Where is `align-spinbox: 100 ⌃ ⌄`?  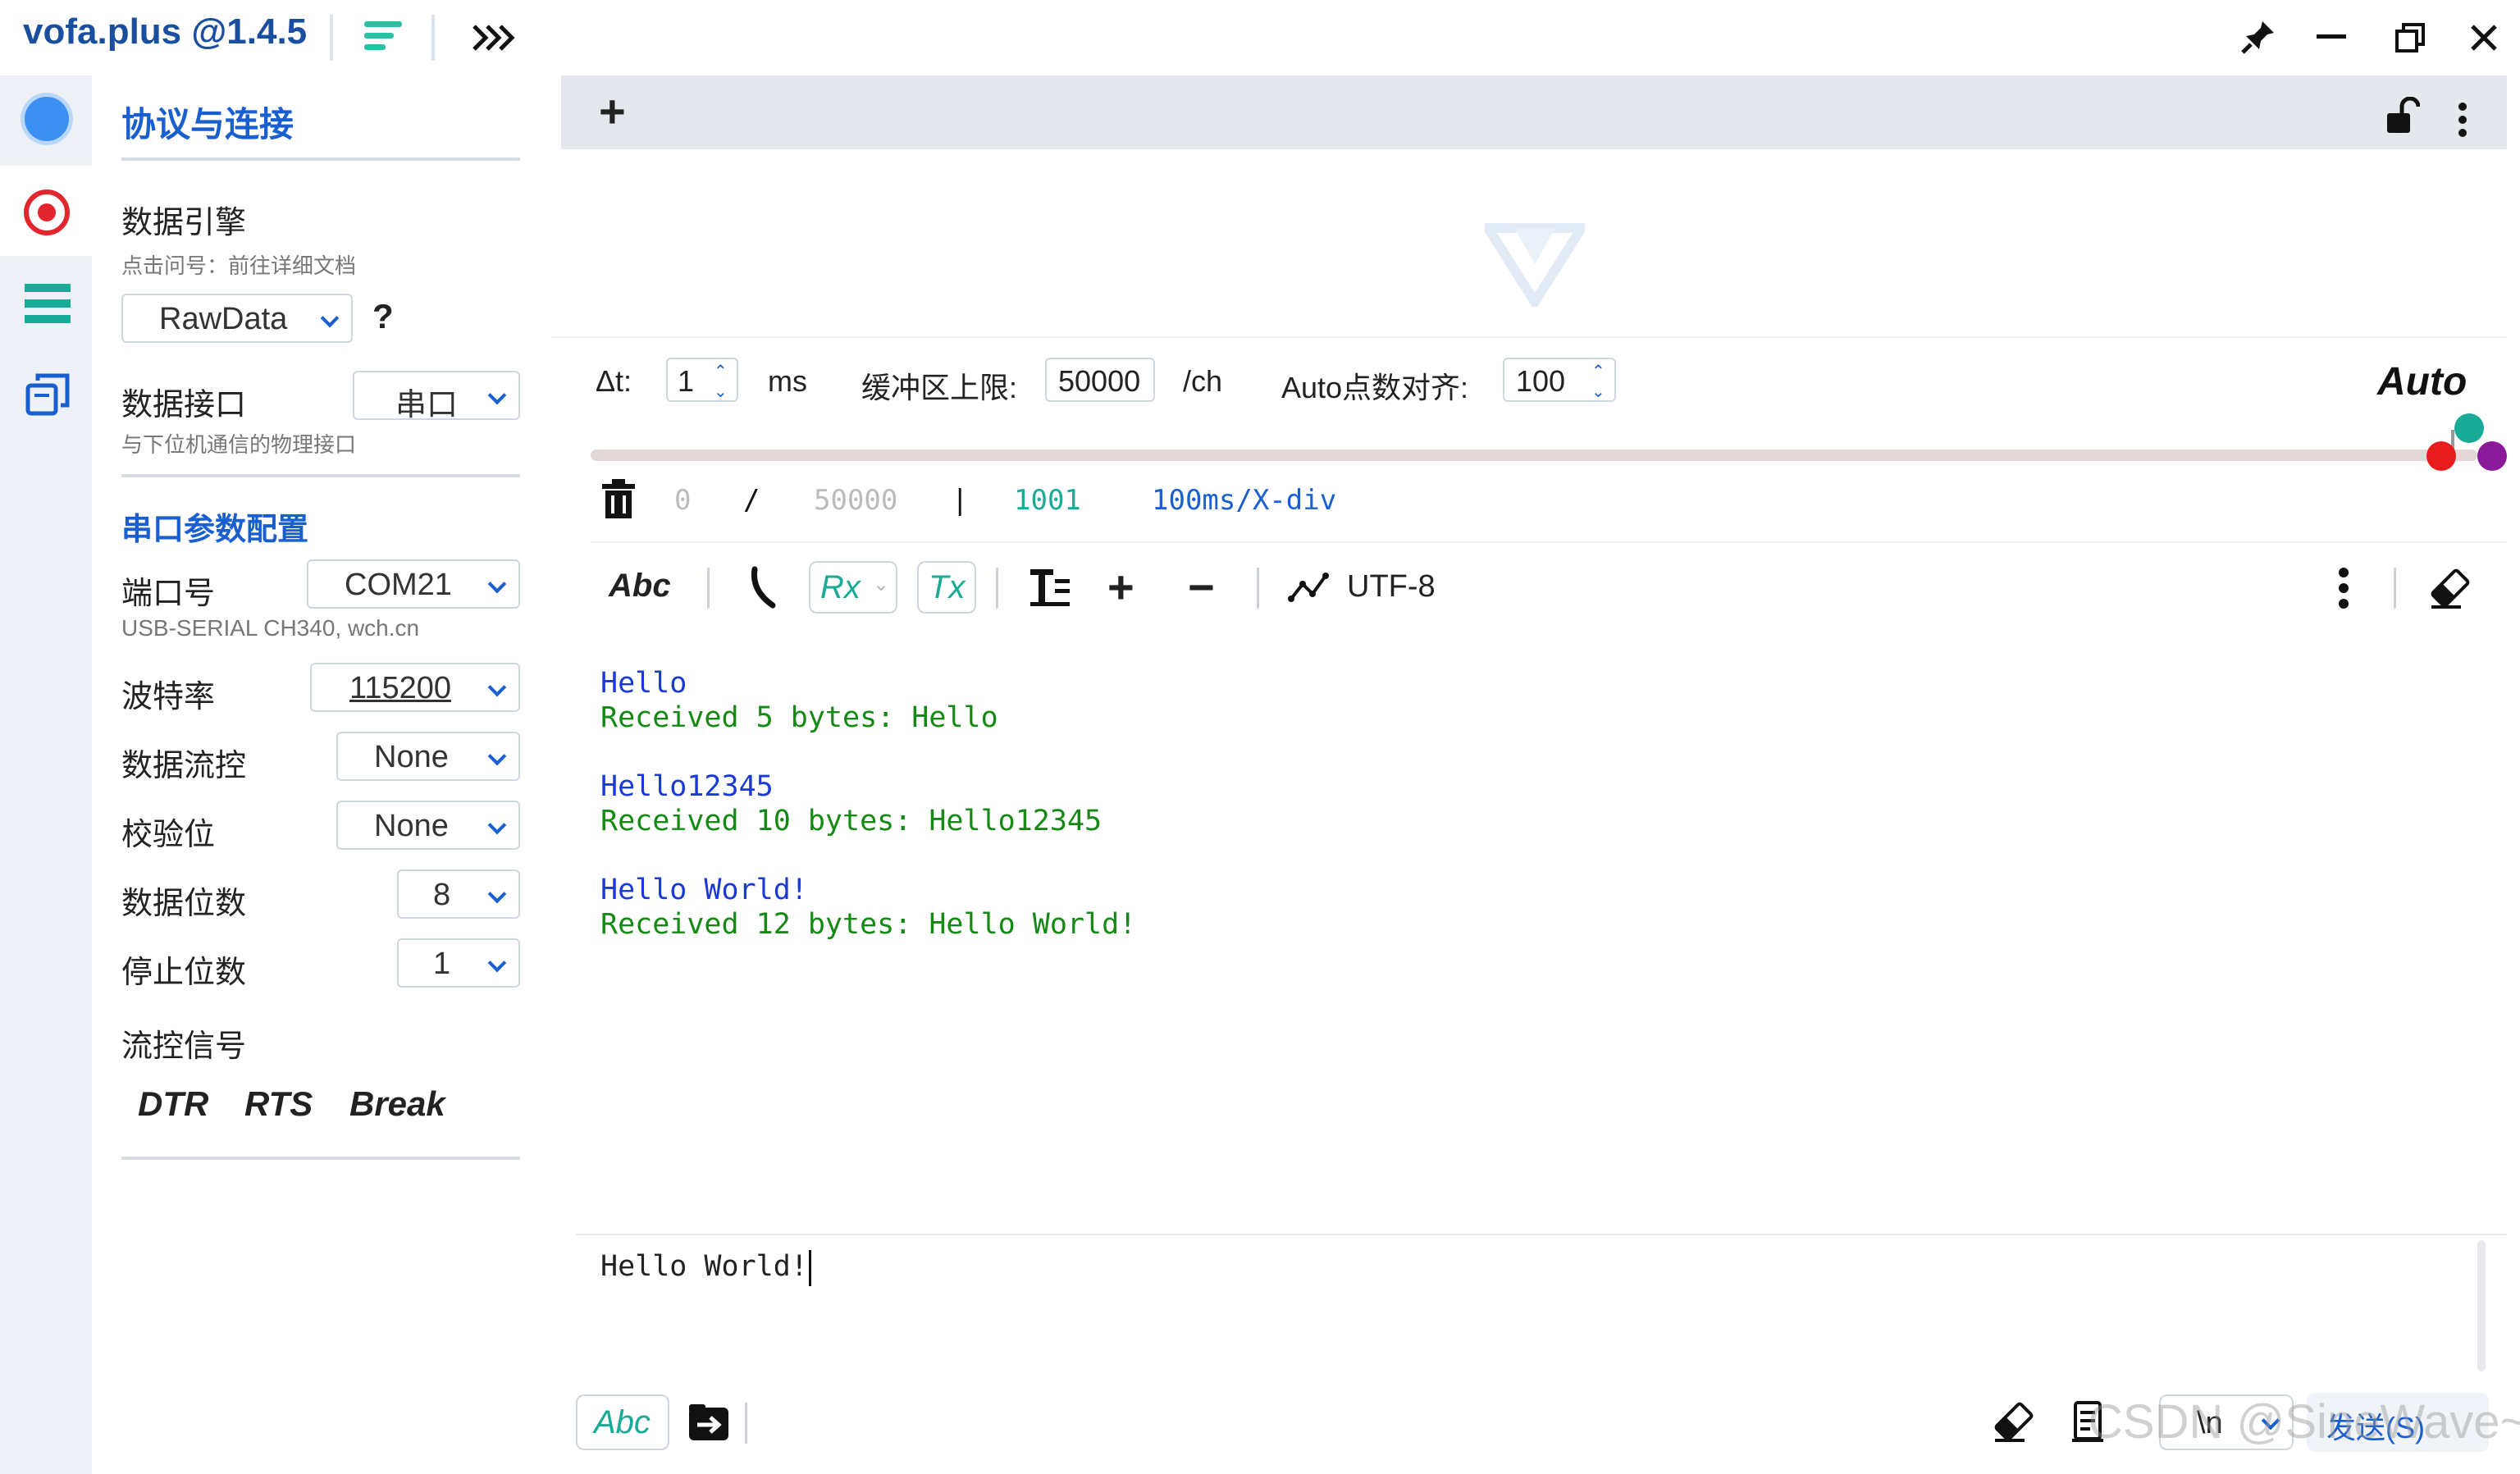
align-spinbox: 100 ⌃ ⌄ is located at coordinates (1559, 380).